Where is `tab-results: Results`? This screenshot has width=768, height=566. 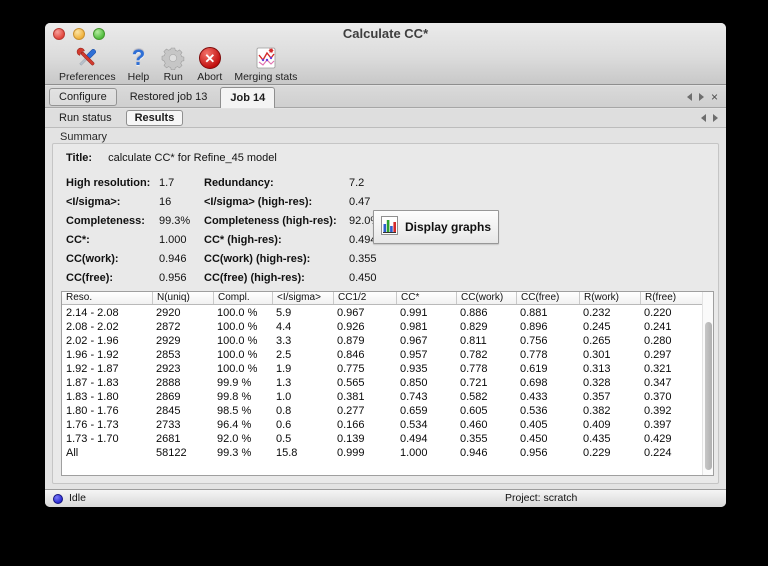
tab-results: Results is located at coordinates (154, 118).